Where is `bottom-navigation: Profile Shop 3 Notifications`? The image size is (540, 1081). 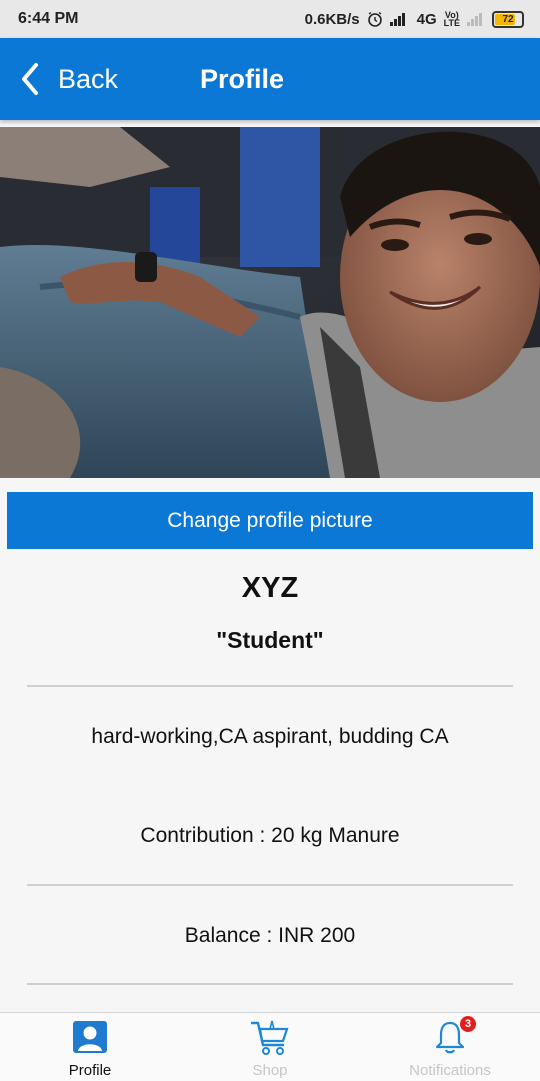 bottom-navigation: Profile Shop 3 Notifications is located at coordinates (270, 1046).